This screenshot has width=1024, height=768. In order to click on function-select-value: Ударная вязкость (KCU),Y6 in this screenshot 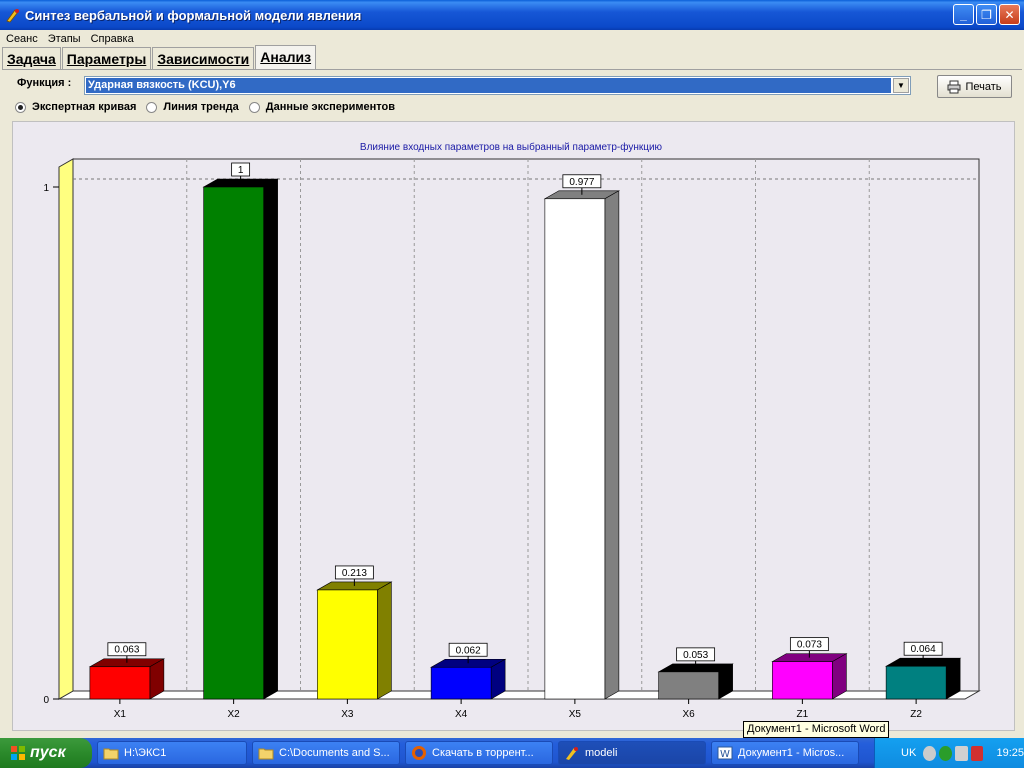, I will do `click(488, 85)`.